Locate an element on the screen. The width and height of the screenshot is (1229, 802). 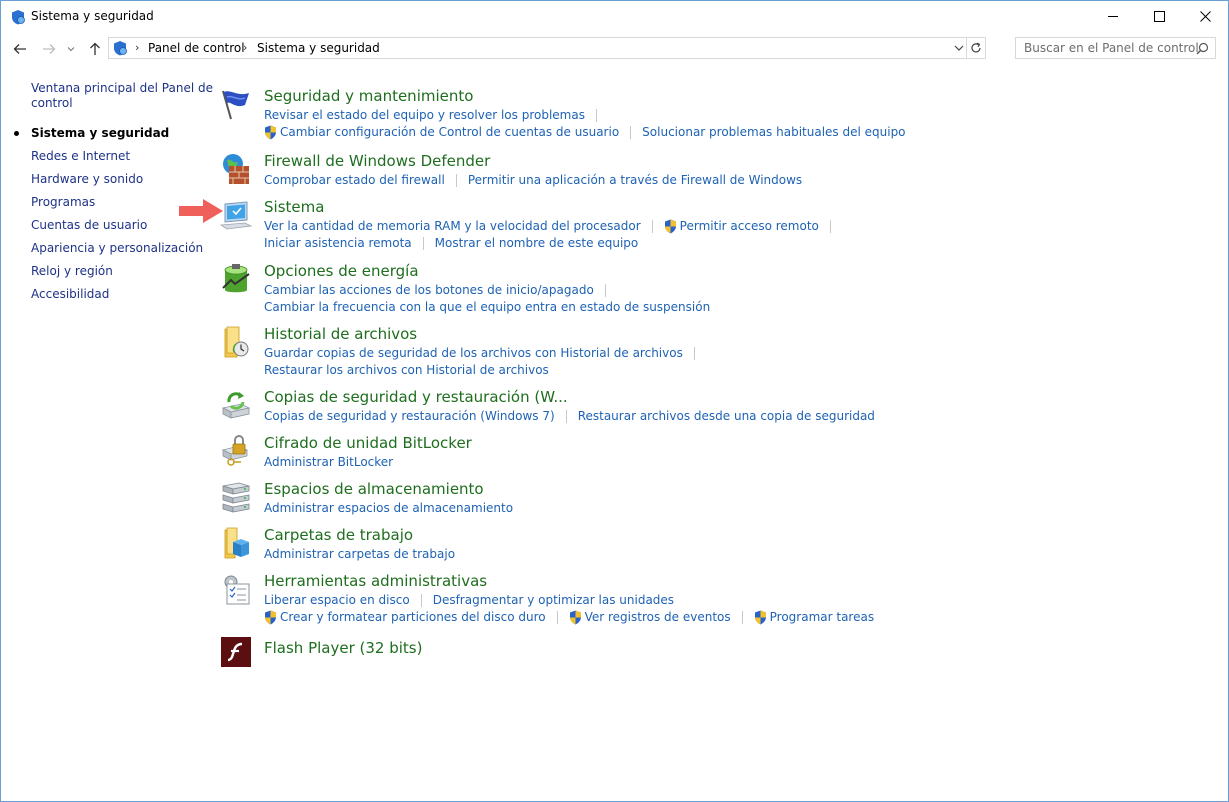
flag-icon is located at coordinates (235, 105).